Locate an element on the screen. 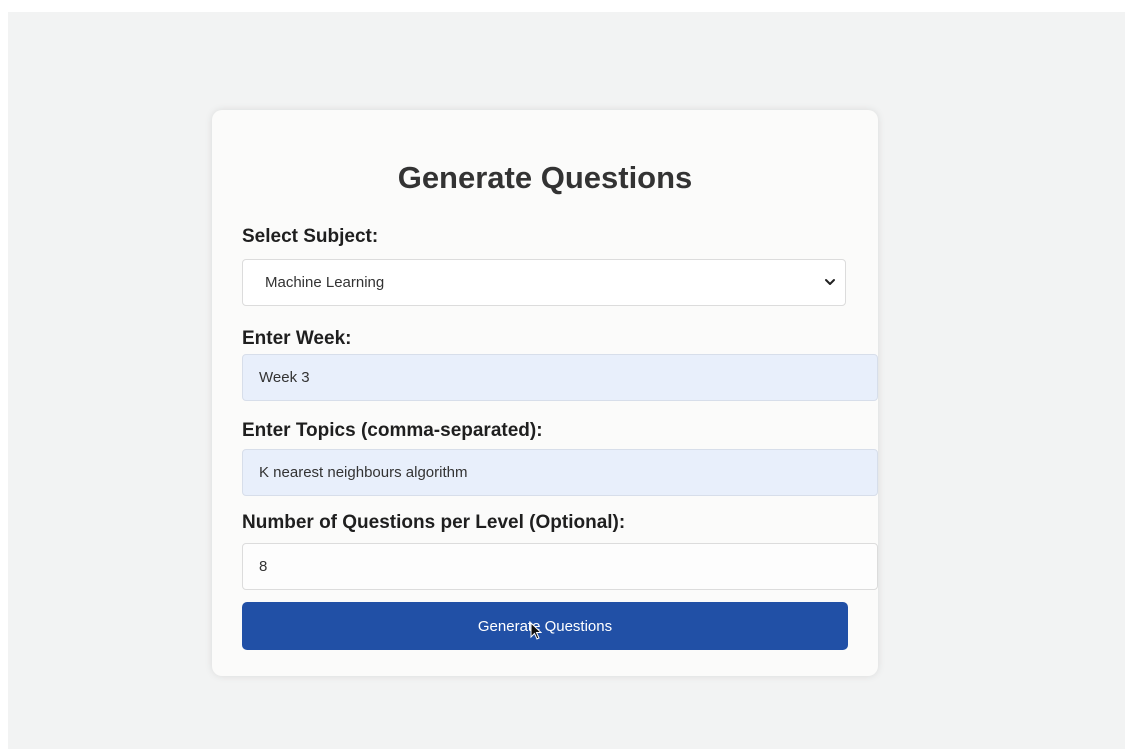 The image size is (1125, 749). week-label: Enter Week: is located at coordinates (297, 338).